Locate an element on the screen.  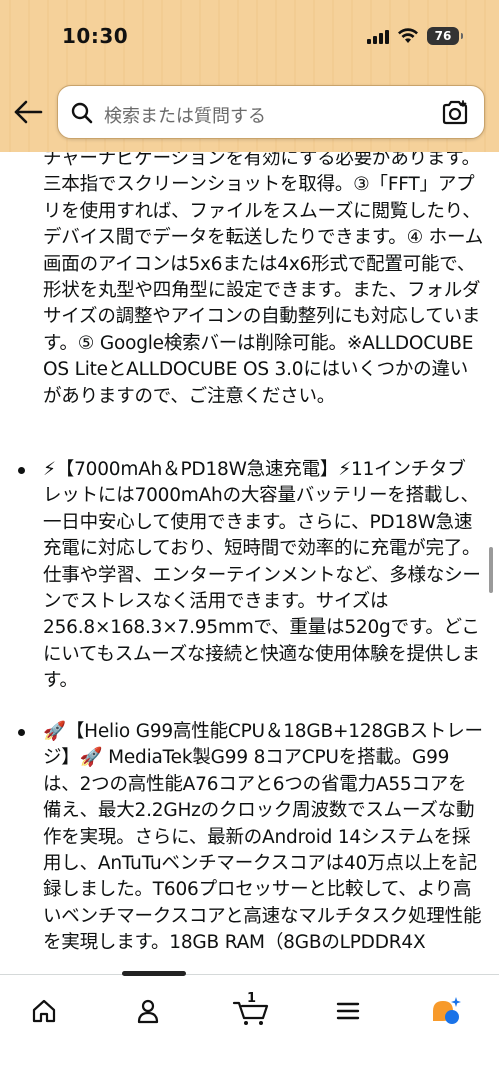
search-input: 検索または質問する is located at coordinates (185, 115).